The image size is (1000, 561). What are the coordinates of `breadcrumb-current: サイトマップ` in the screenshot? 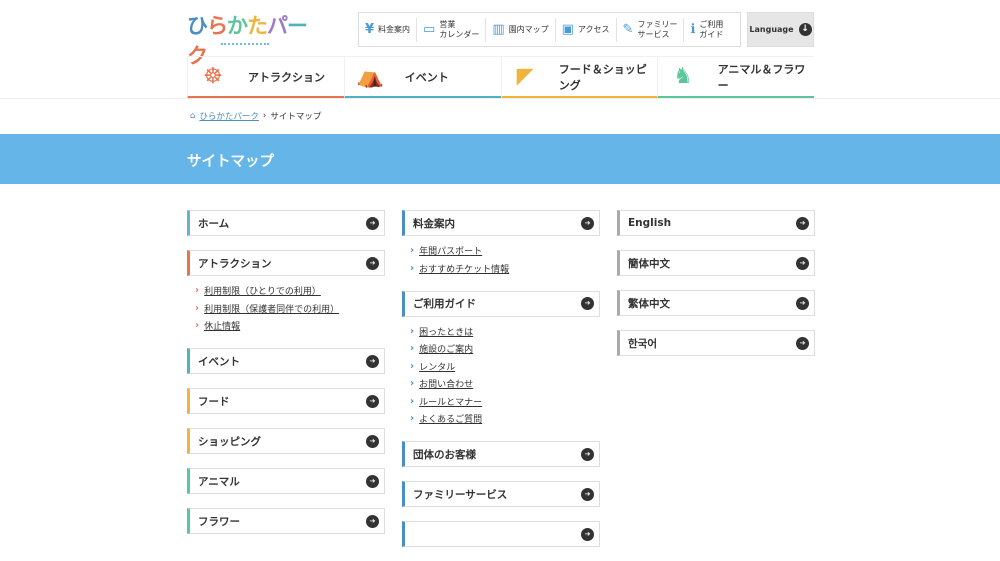 It's located at (296, 117).